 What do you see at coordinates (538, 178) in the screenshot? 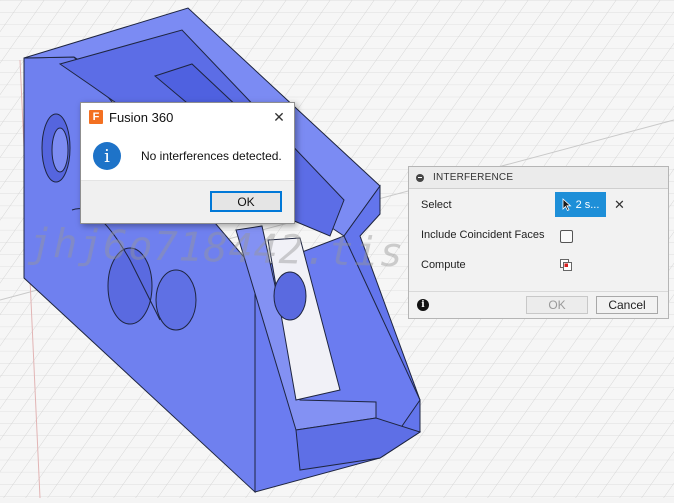
I see `panel-header: INTERFERENCE` at bounding box center [538, 178].